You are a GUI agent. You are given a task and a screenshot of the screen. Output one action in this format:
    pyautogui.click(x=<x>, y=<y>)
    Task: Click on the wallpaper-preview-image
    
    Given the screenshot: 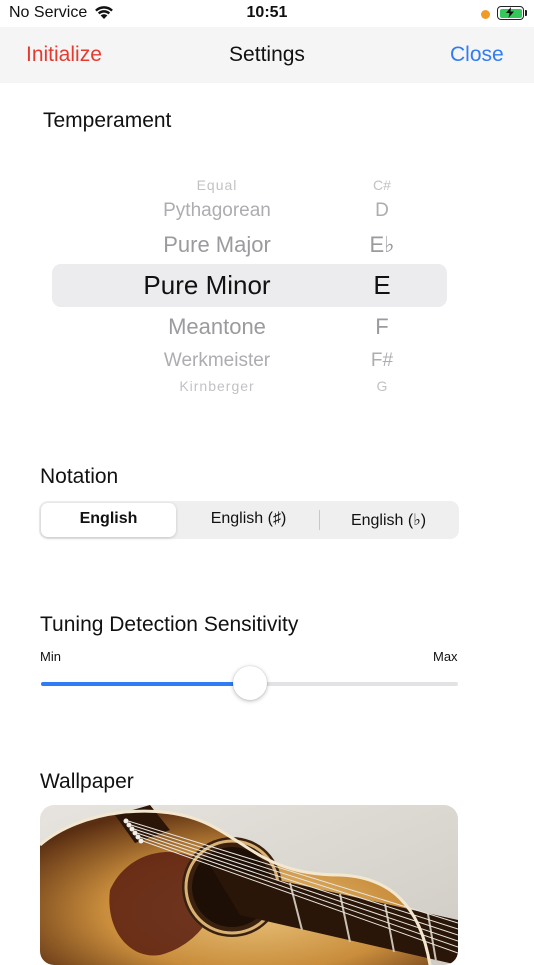 What is the action you would take?
    pyautogui.click(x=249, y=885)
    